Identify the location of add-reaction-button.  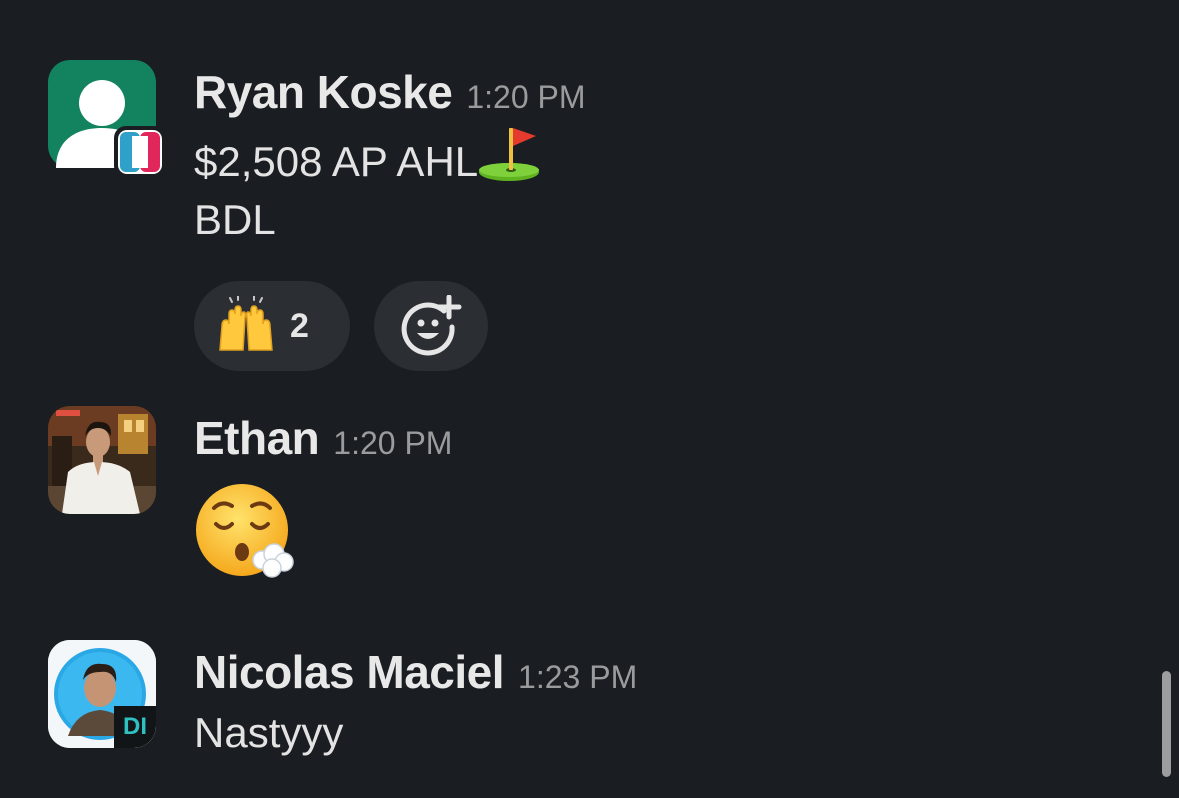
(431, 326).